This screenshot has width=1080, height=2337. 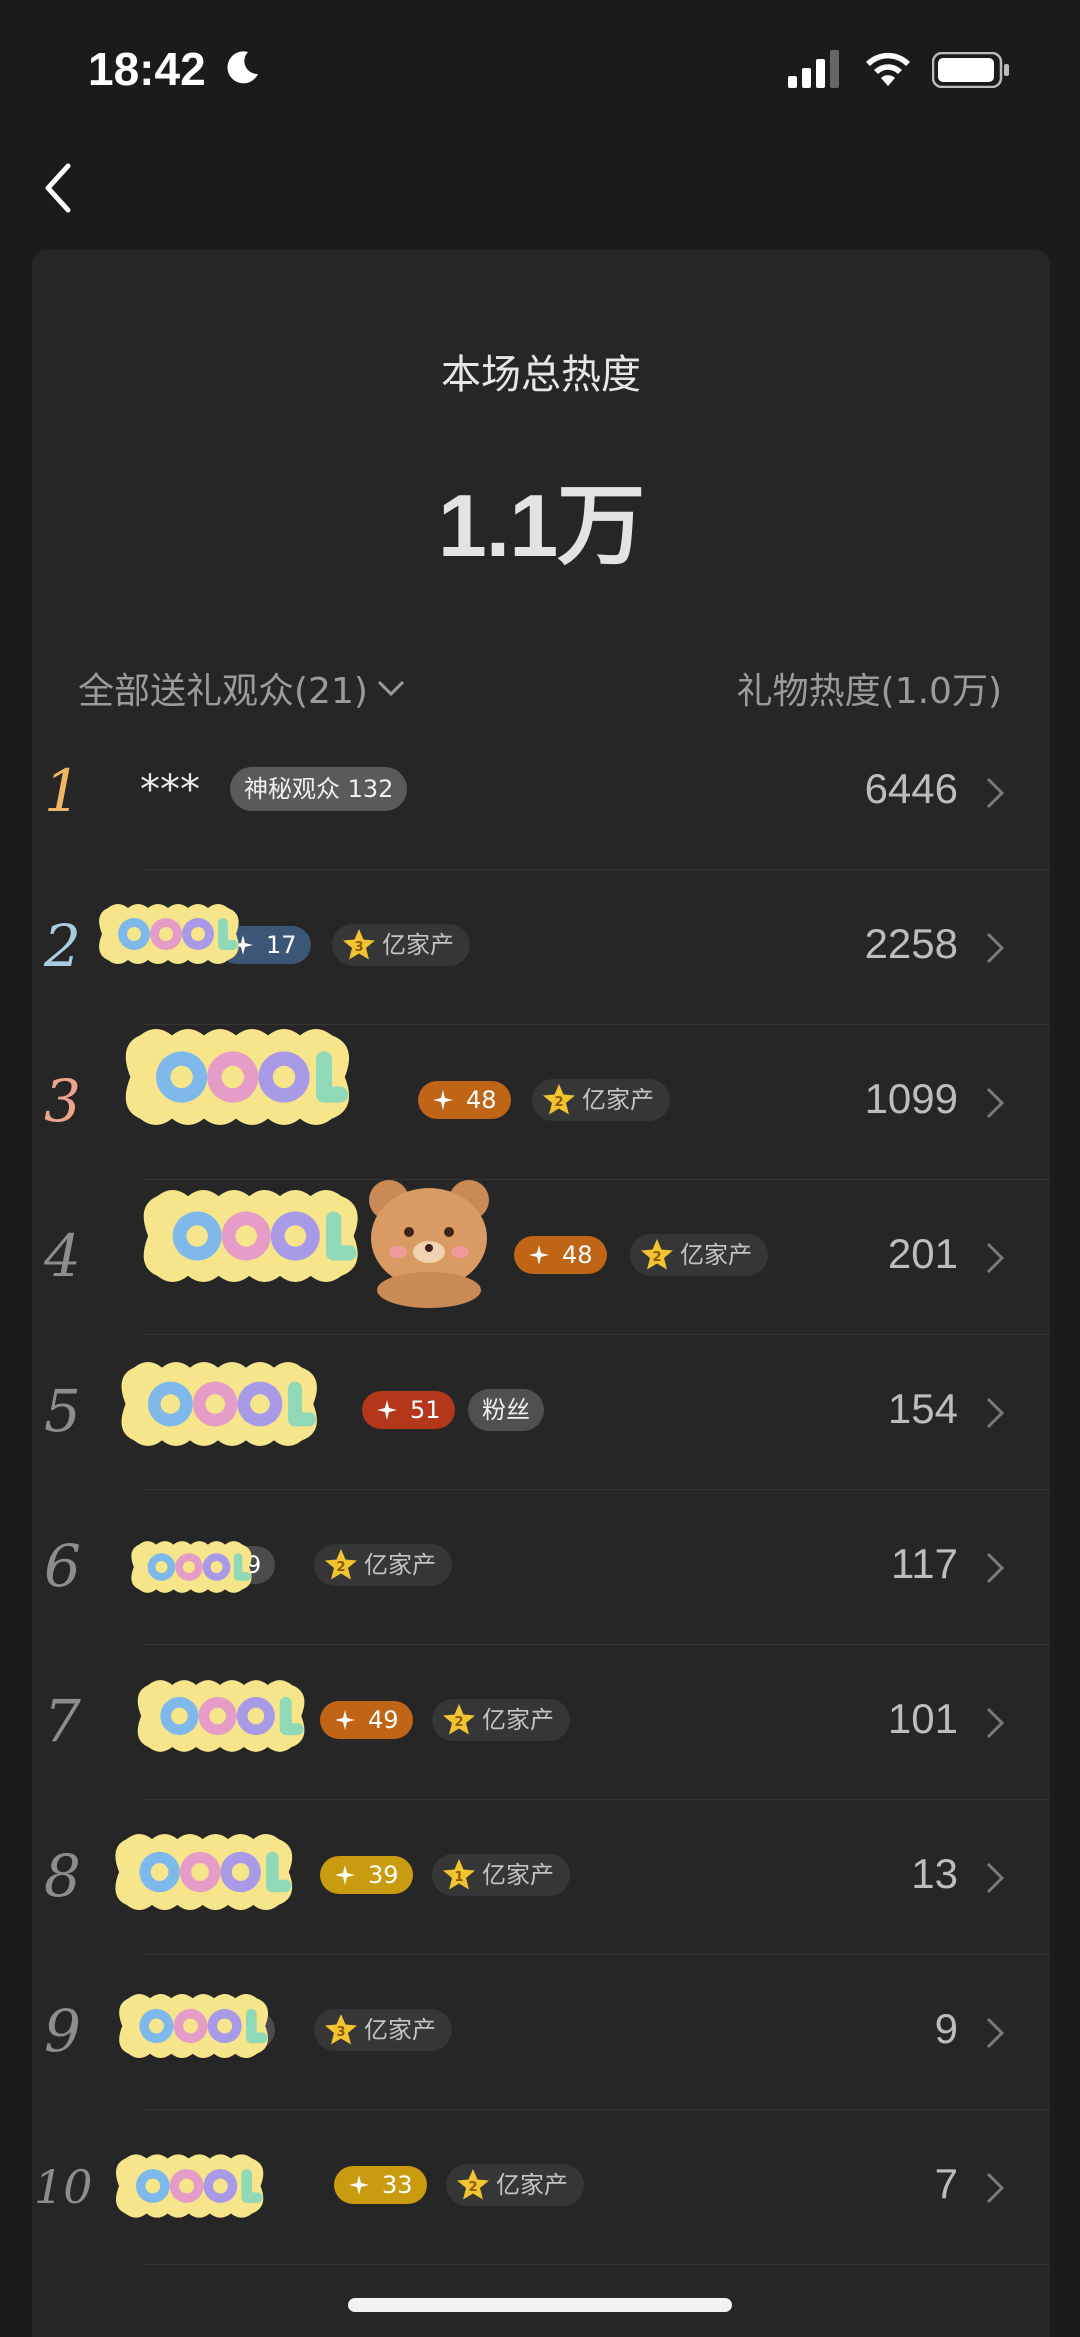 I want to click on gift-score: 201, so click(x=922, y=1253).